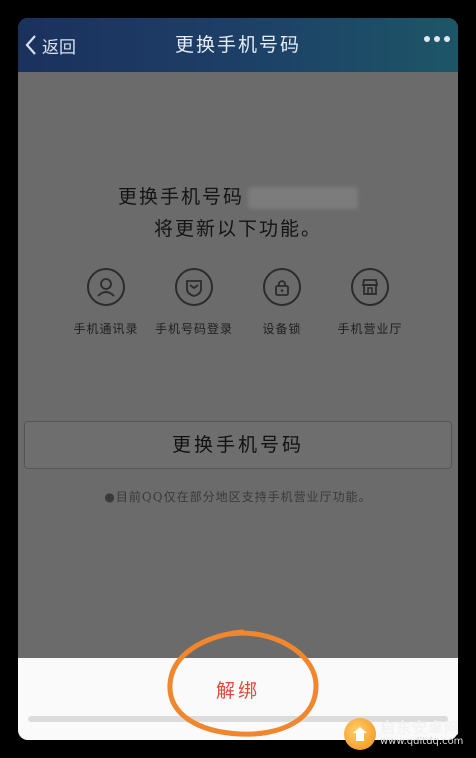 Image resolution: width=476 pixels, height=758 pixels. I want to click on page-title: 更换手机号码, so click(237, 45).